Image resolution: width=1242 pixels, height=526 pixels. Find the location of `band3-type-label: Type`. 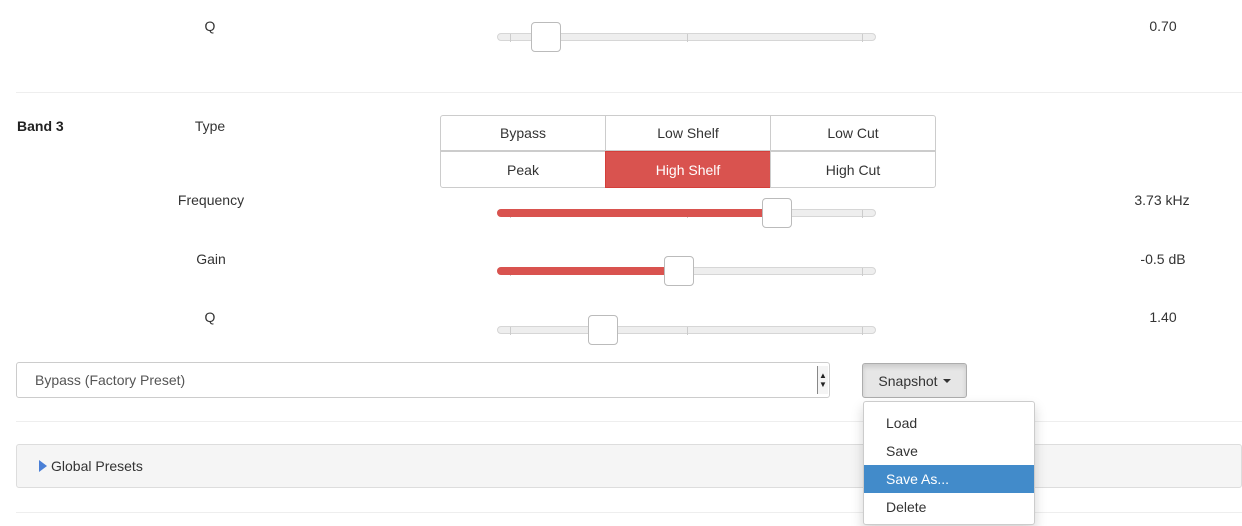

band3-type-label: Type is located at coordinates (210, 126).